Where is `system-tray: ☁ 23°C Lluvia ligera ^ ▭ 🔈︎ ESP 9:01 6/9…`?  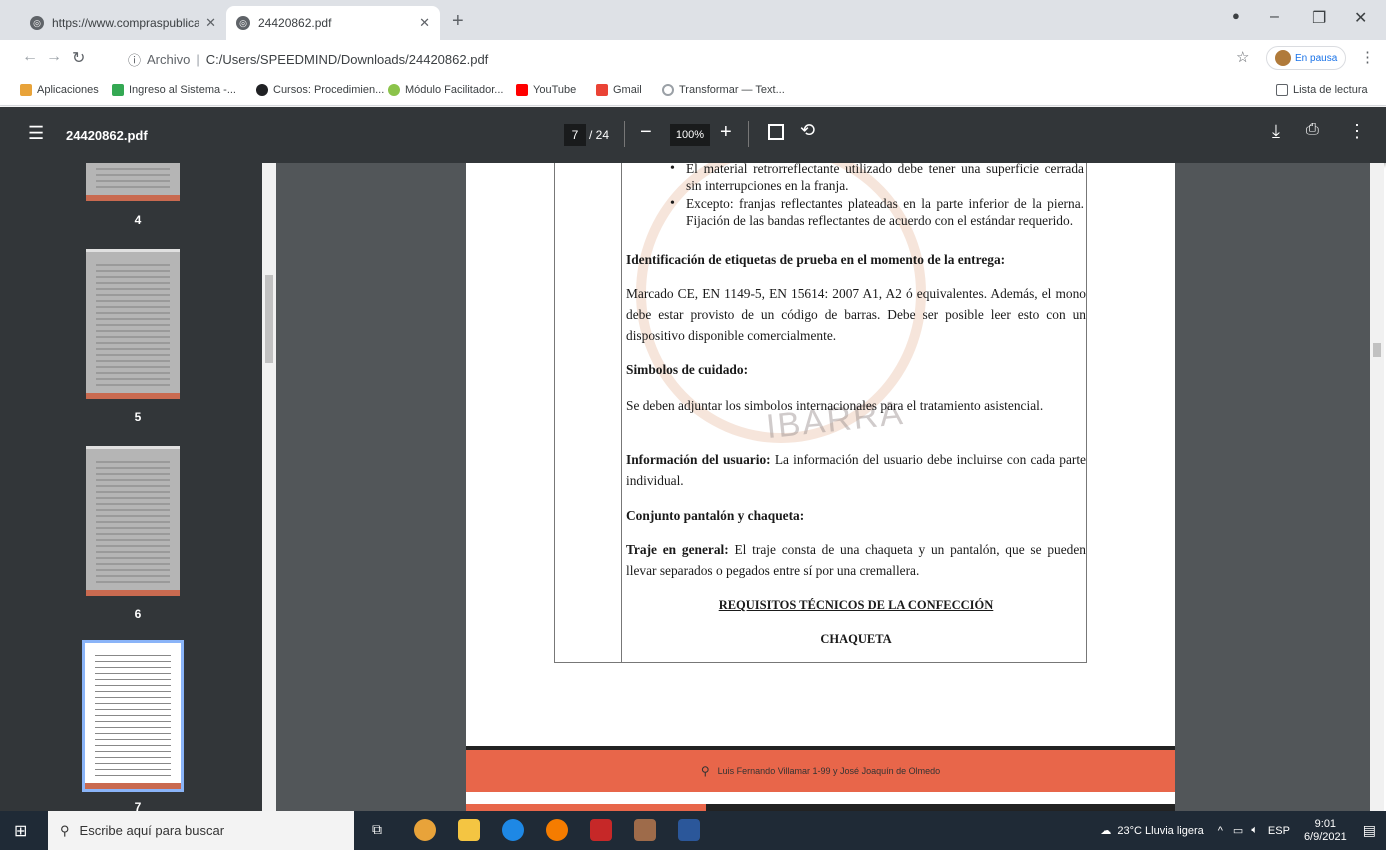 system-tray: ☁ 23°C Lluvia ligera ^ ▭ 🔈︎ ESP 9:01 6/9… is located at coordinates (1238, 830).